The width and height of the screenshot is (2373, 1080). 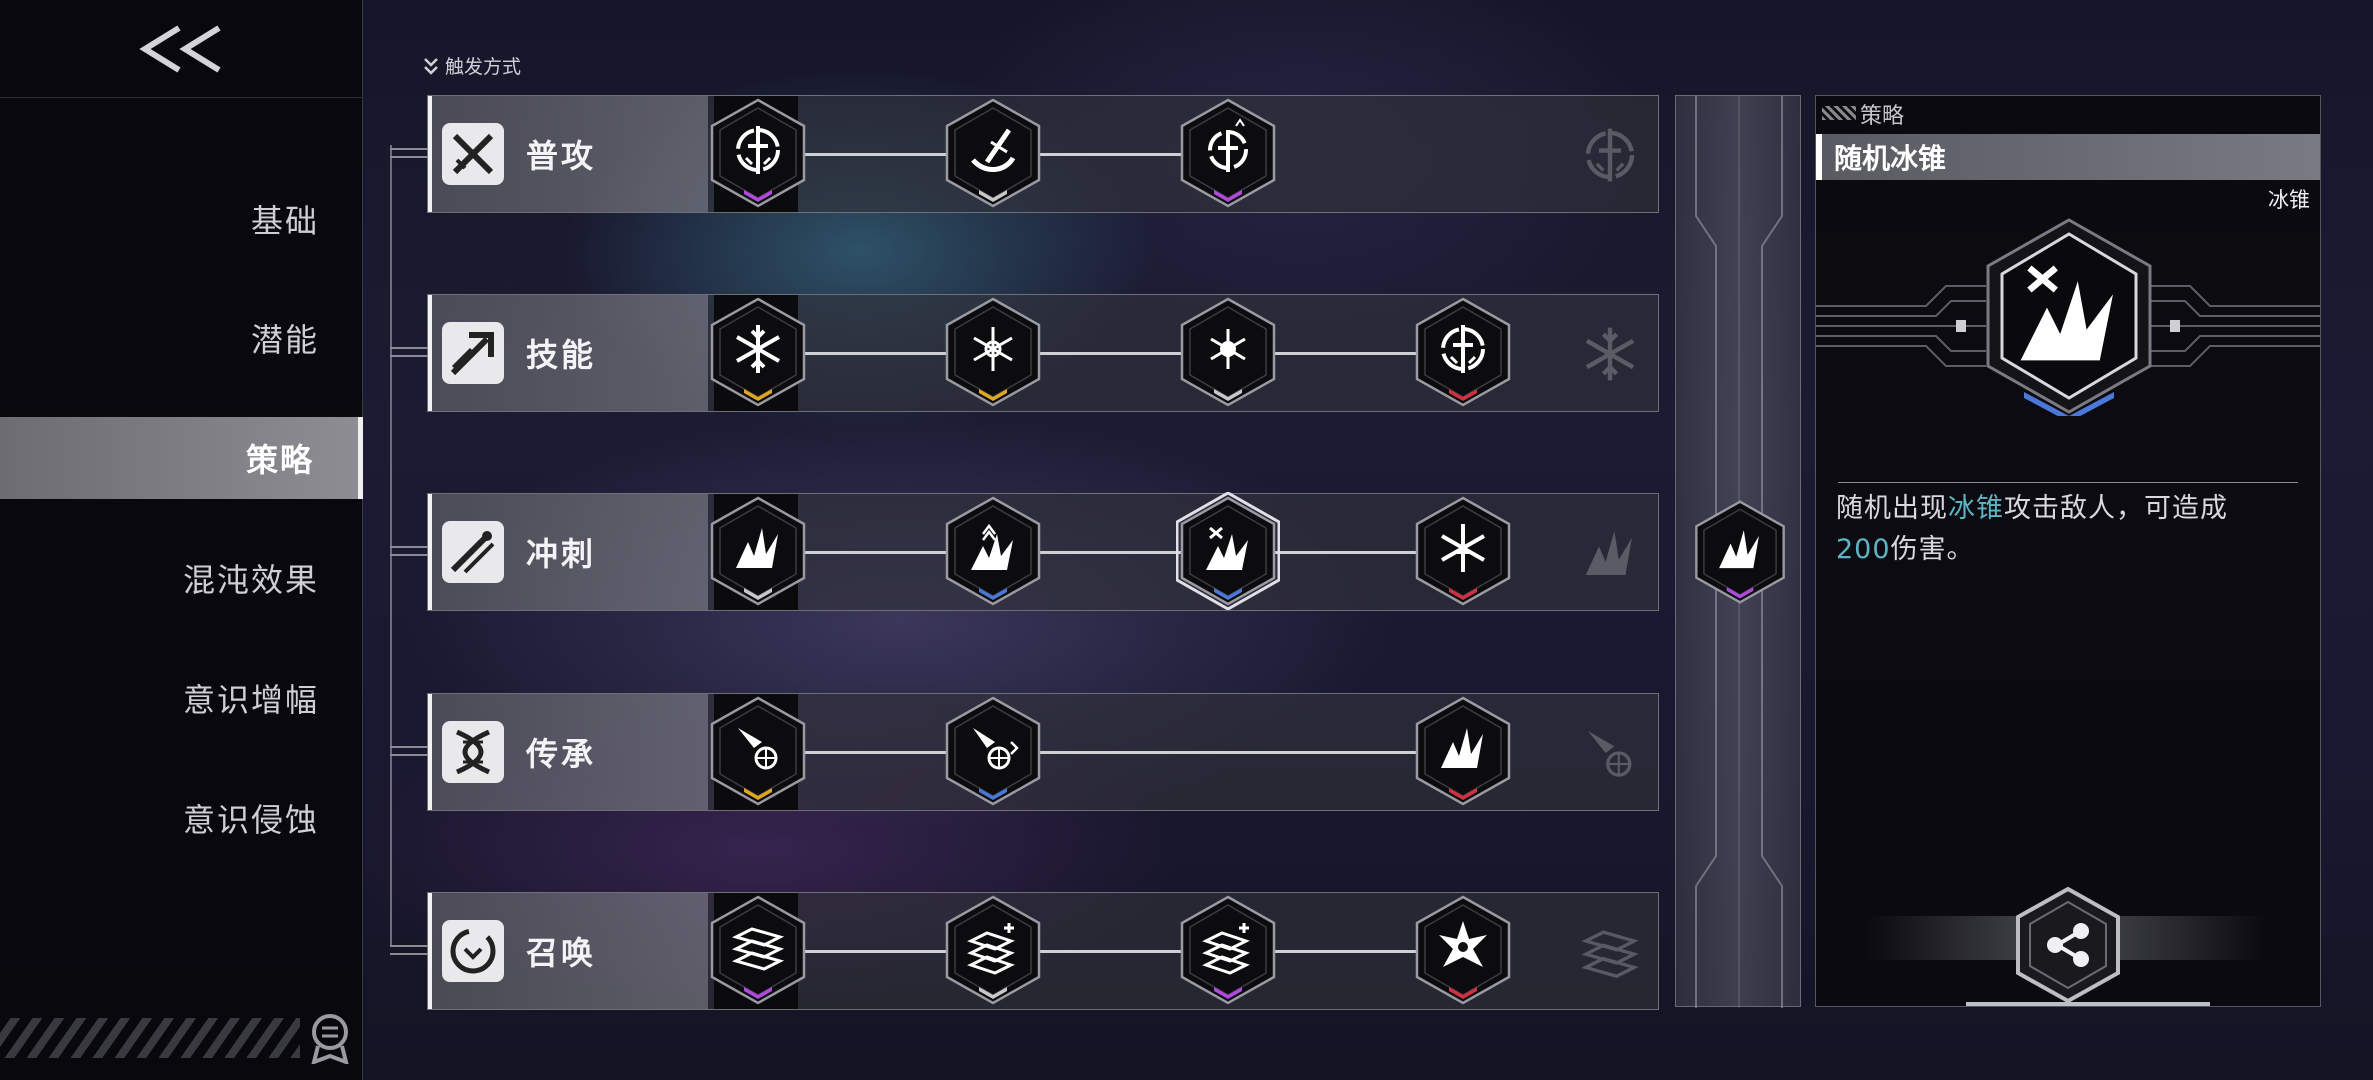 I want to click on nav-item-consciousness-amplify: 意识增幅, so click(x=181, y=698).